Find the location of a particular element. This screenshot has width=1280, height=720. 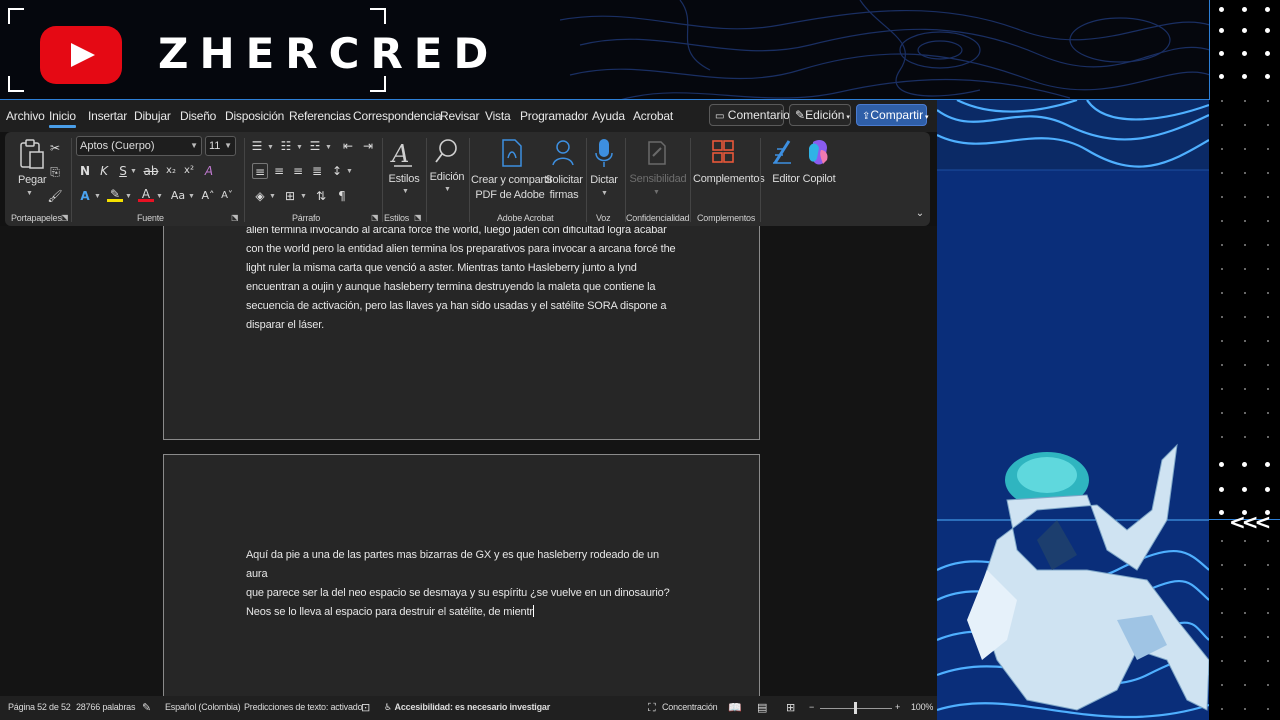

collapse-ribbon-icon: ⌄ is located at coordinates (920, 214).